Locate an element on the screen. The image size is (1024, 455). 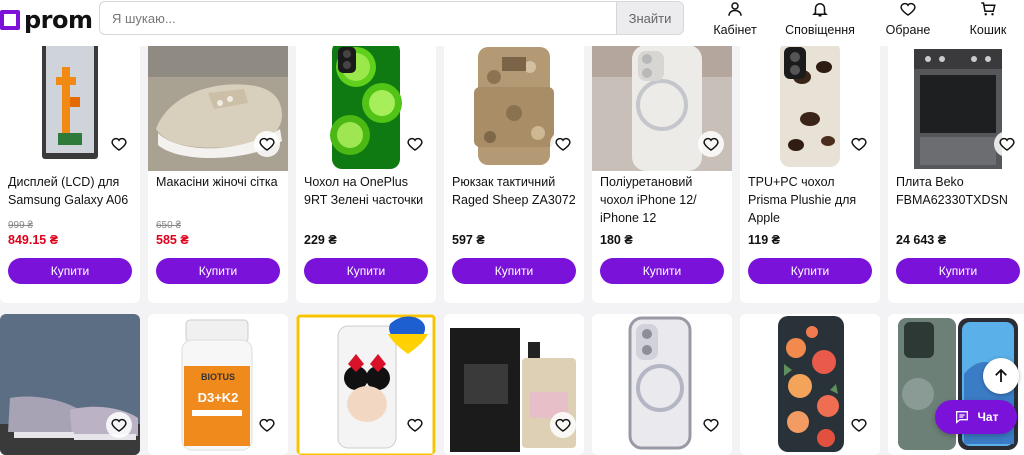
product-price: 849.15 ₴ is located at coordinates (33, 240).